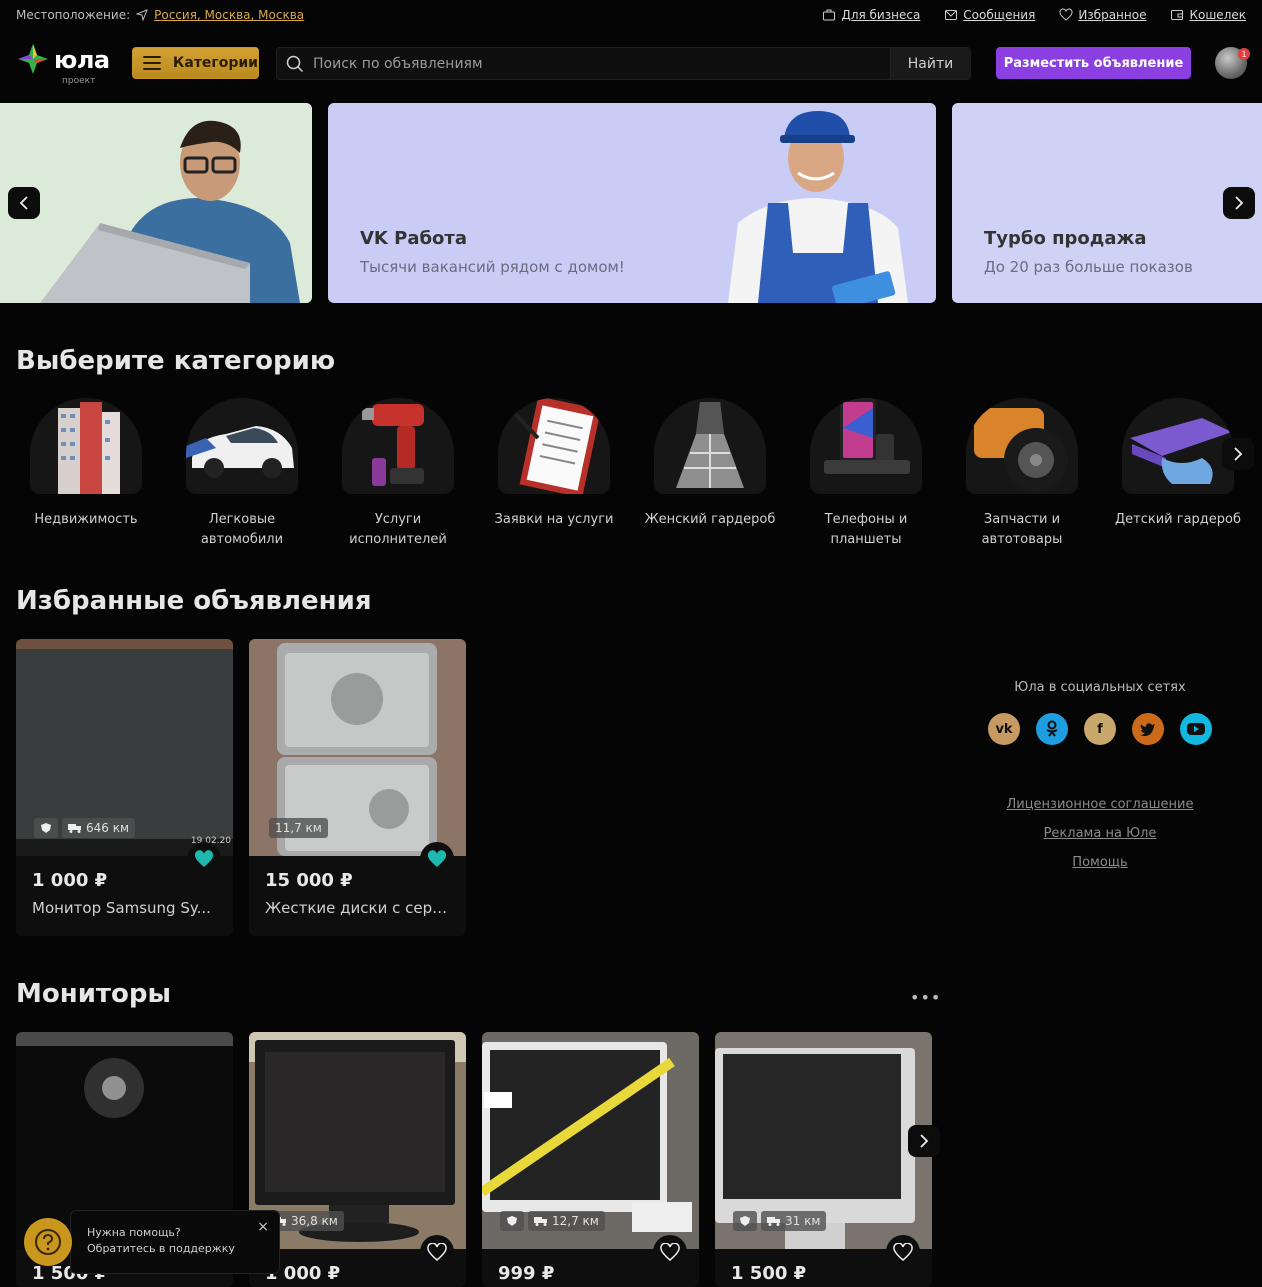  I want to click on shield-icon, so click(512, 1221).